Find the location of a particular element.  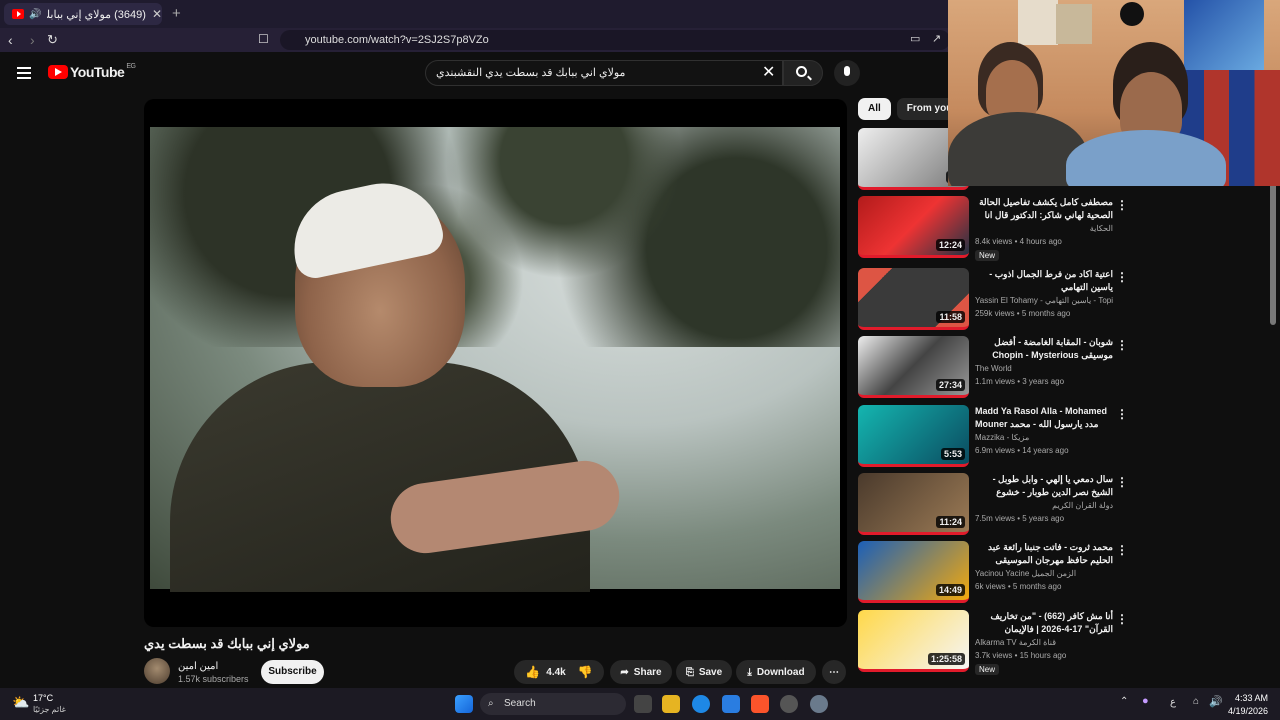

clock-date: 4/19/2026 is located at coordinates (1243, 711).